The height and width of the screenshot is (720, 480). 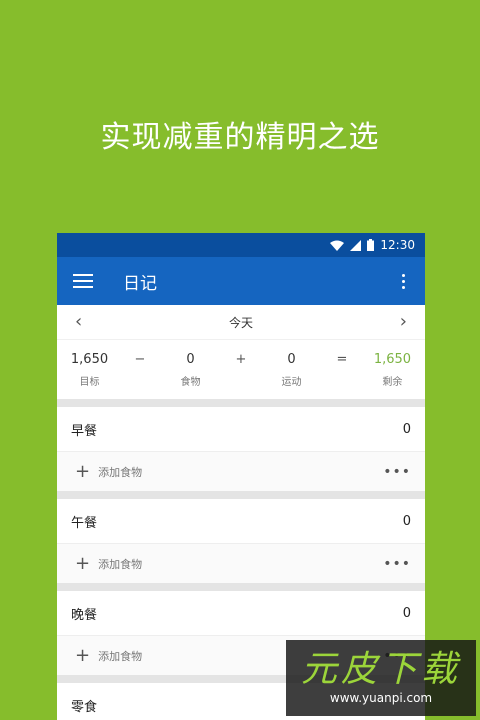 What do you see at coordinates (381, 697) in the screenshot?
I see `watermark-url: www.yuanpi.com` at bounding box center [381, 697].